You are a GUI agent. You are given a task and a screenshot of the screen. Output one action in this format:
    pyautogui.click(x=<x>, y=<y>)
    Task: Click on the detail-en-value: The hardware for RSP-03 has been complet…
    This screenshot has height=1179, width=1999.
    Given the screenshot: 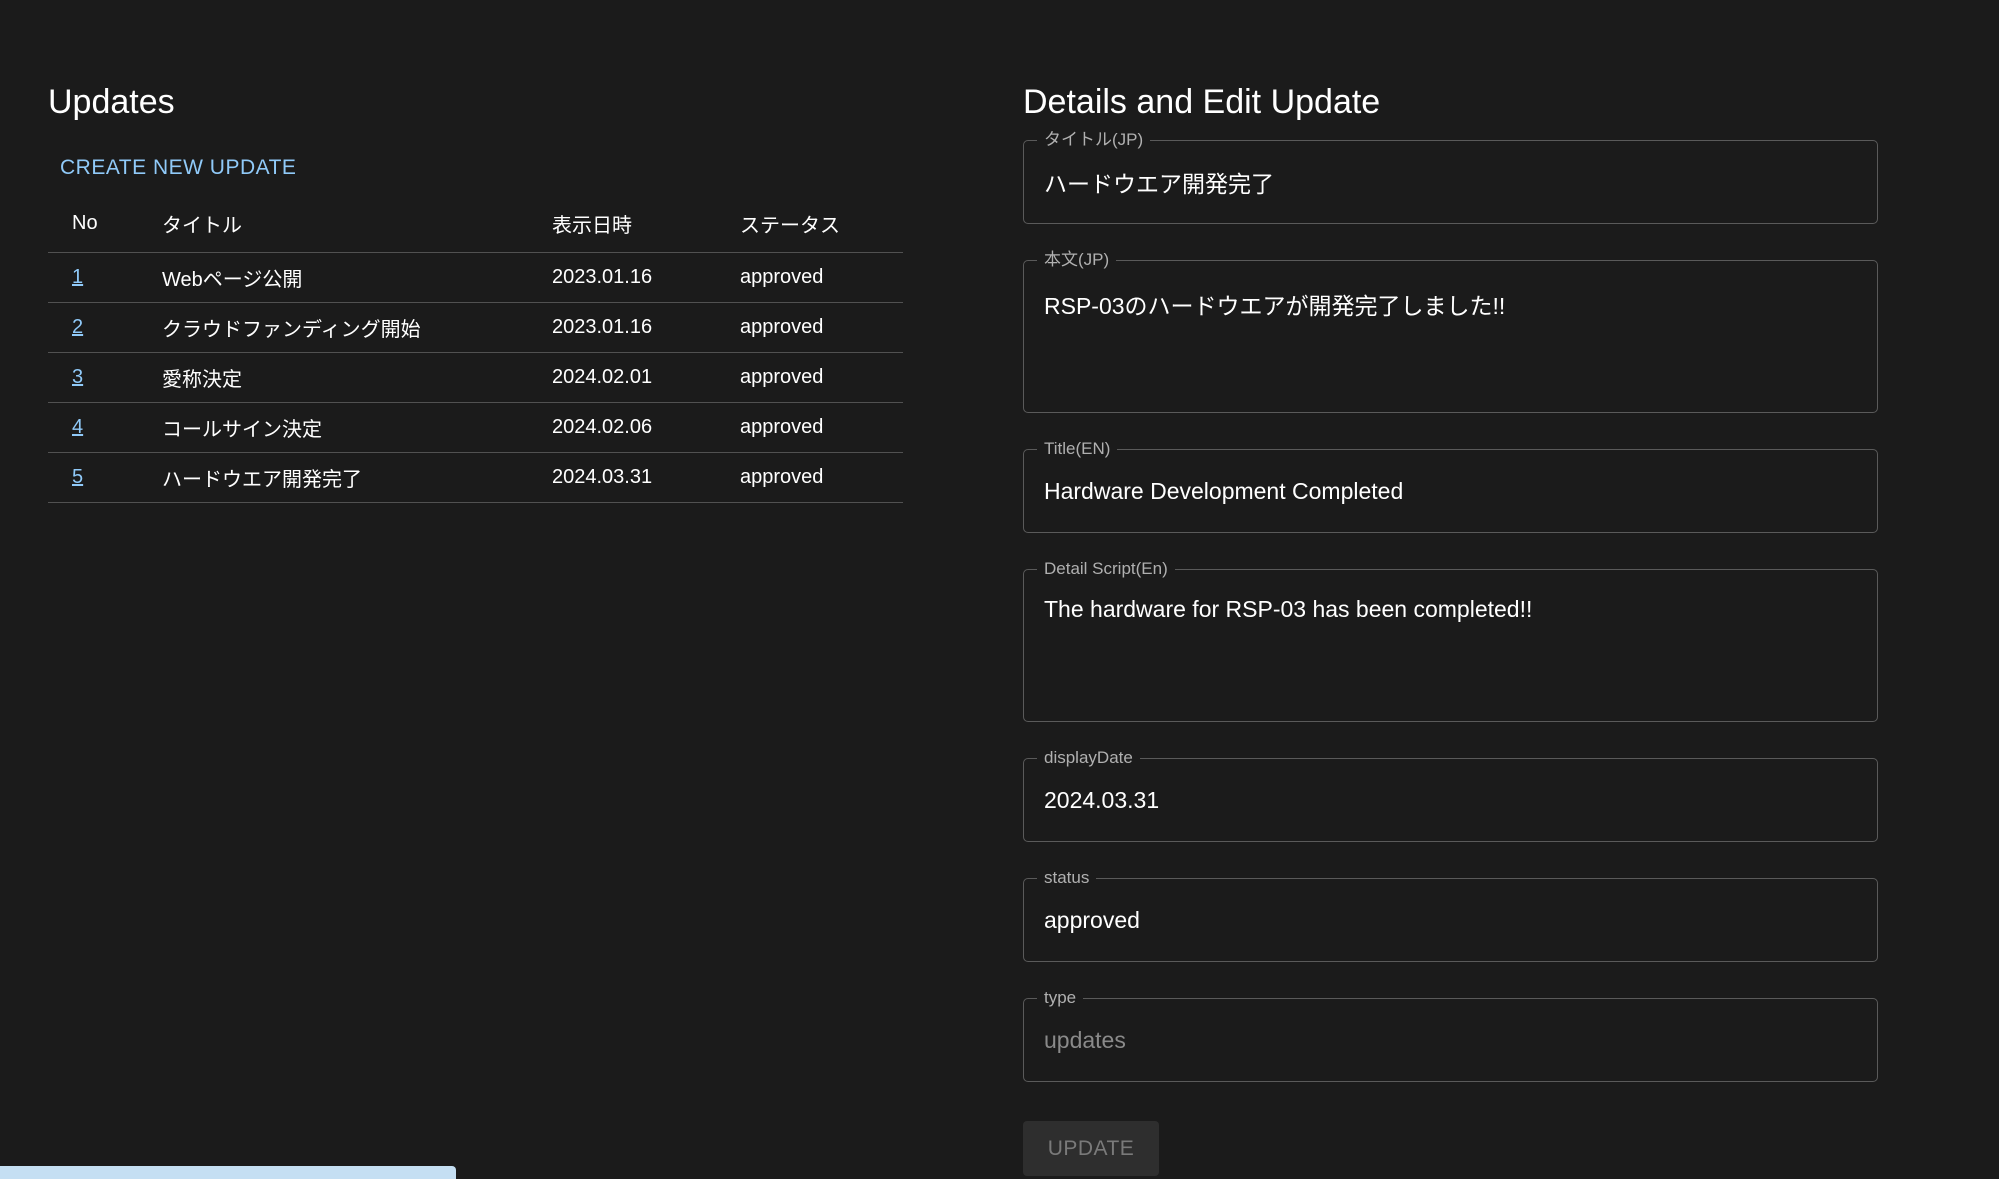 What is the action you would take?
    pyautogui.click(x=1288, y=609)
    